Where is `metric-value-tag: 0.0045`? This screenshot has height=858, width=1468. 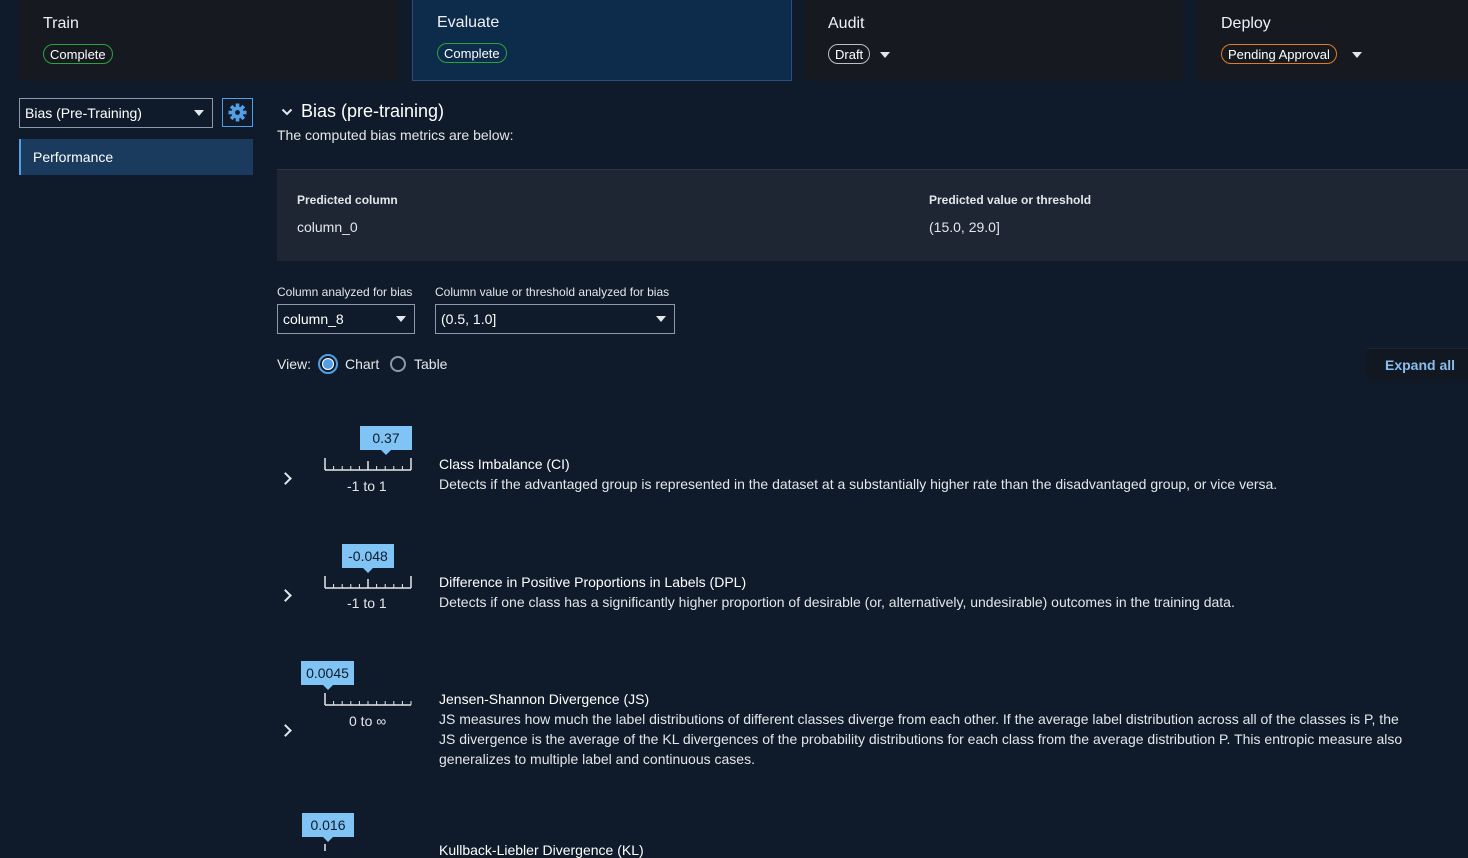 metric-value-tag: 0.0045 is located at coordinates (327, 675).